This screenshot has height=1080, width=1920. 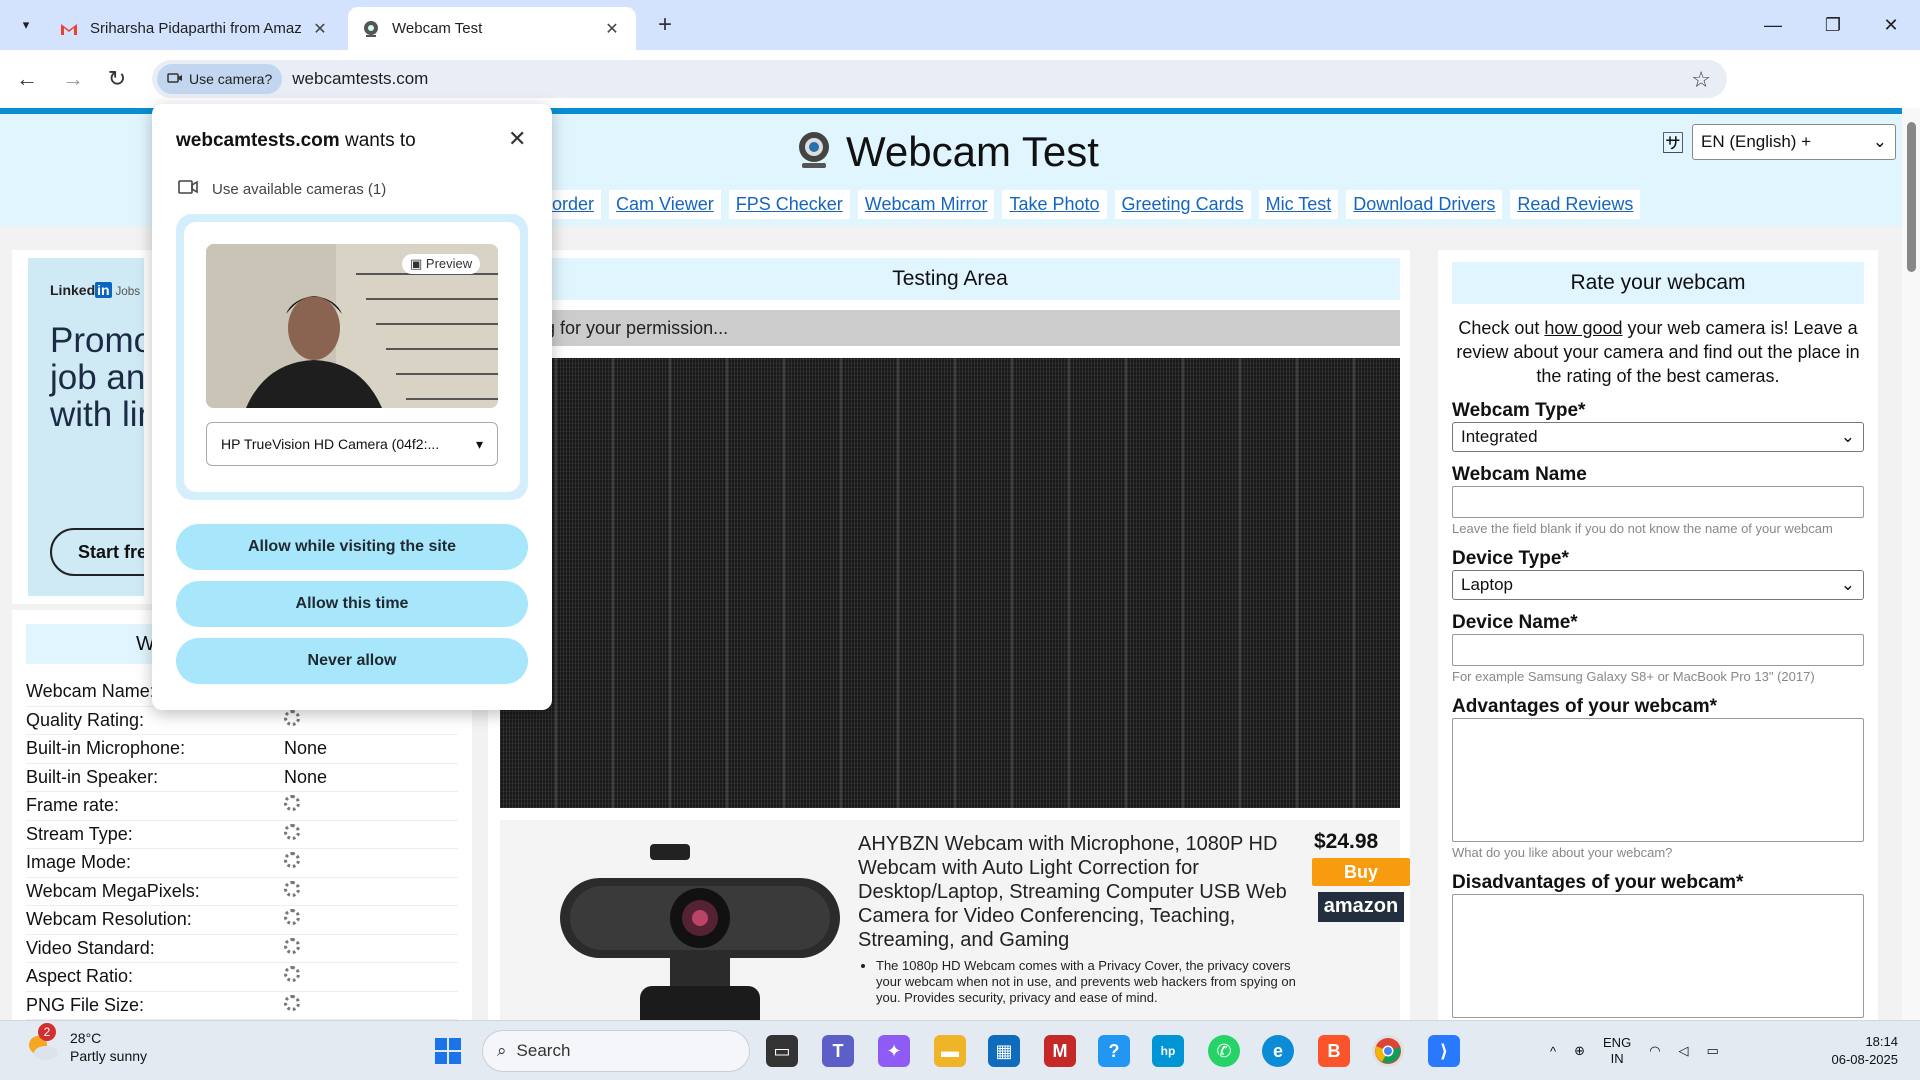 I want to click on device-type-select: Laptop ⌄, so click(x=1658, y=585).